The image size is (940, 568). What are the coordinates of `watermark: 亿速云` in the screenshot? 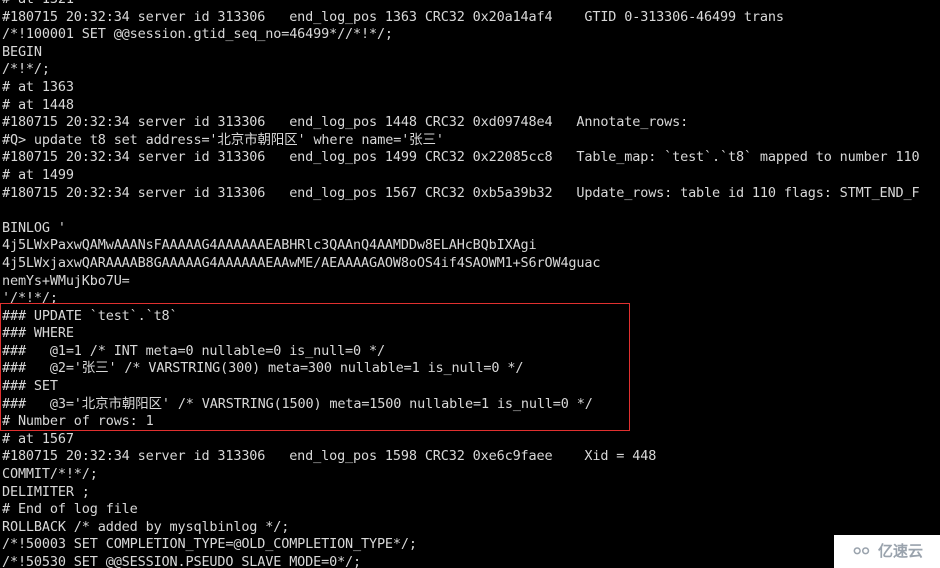 It's located at (887, 551).